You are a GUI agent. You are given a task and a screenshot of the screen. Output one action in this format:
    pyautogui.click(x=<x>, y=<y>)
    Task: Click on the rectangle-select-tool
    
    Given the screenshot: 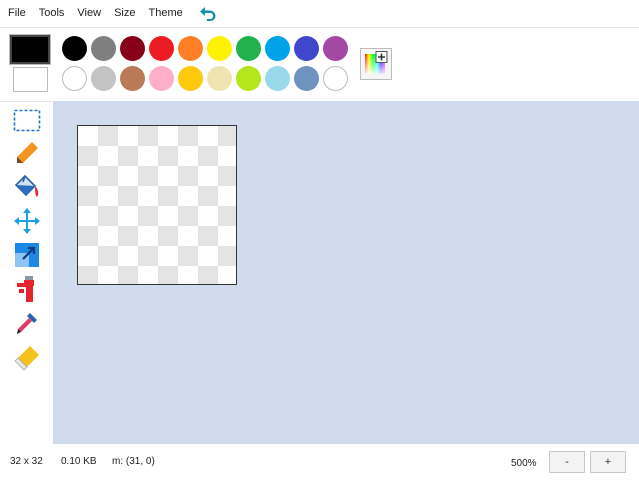 What is the action you would take?
    pyautogui.click(x=27, y=122)
    